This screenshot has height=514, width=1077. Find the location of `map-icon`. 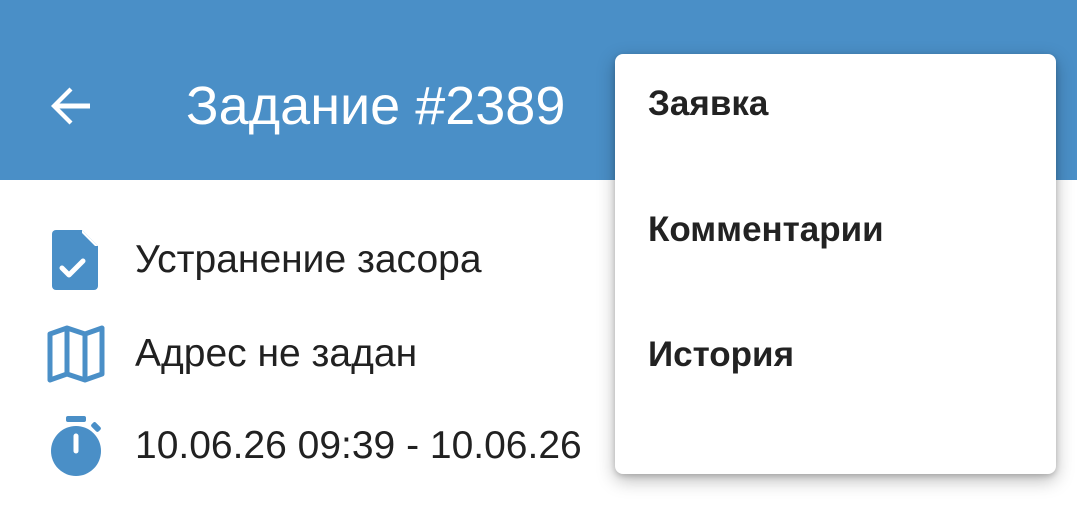

map-icon is located at coordinates (76, 354).